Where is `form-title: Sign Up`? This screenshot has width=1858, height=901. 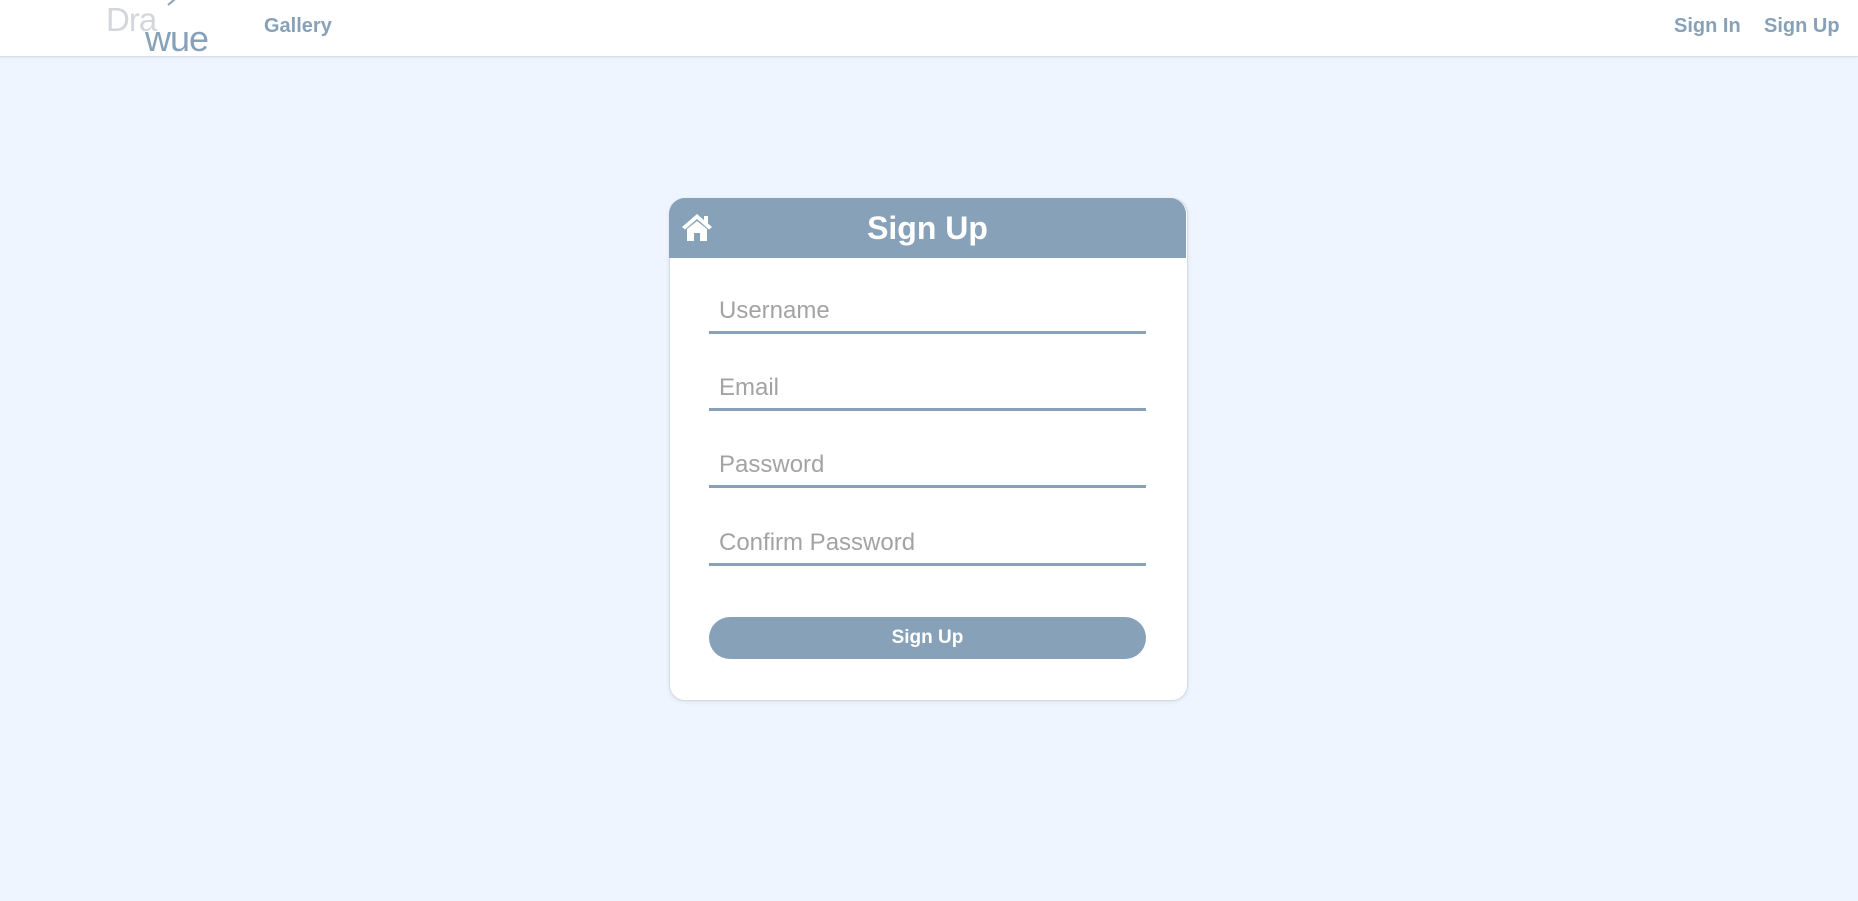 form-title: Sign Up is located at coordinates (927, 228).